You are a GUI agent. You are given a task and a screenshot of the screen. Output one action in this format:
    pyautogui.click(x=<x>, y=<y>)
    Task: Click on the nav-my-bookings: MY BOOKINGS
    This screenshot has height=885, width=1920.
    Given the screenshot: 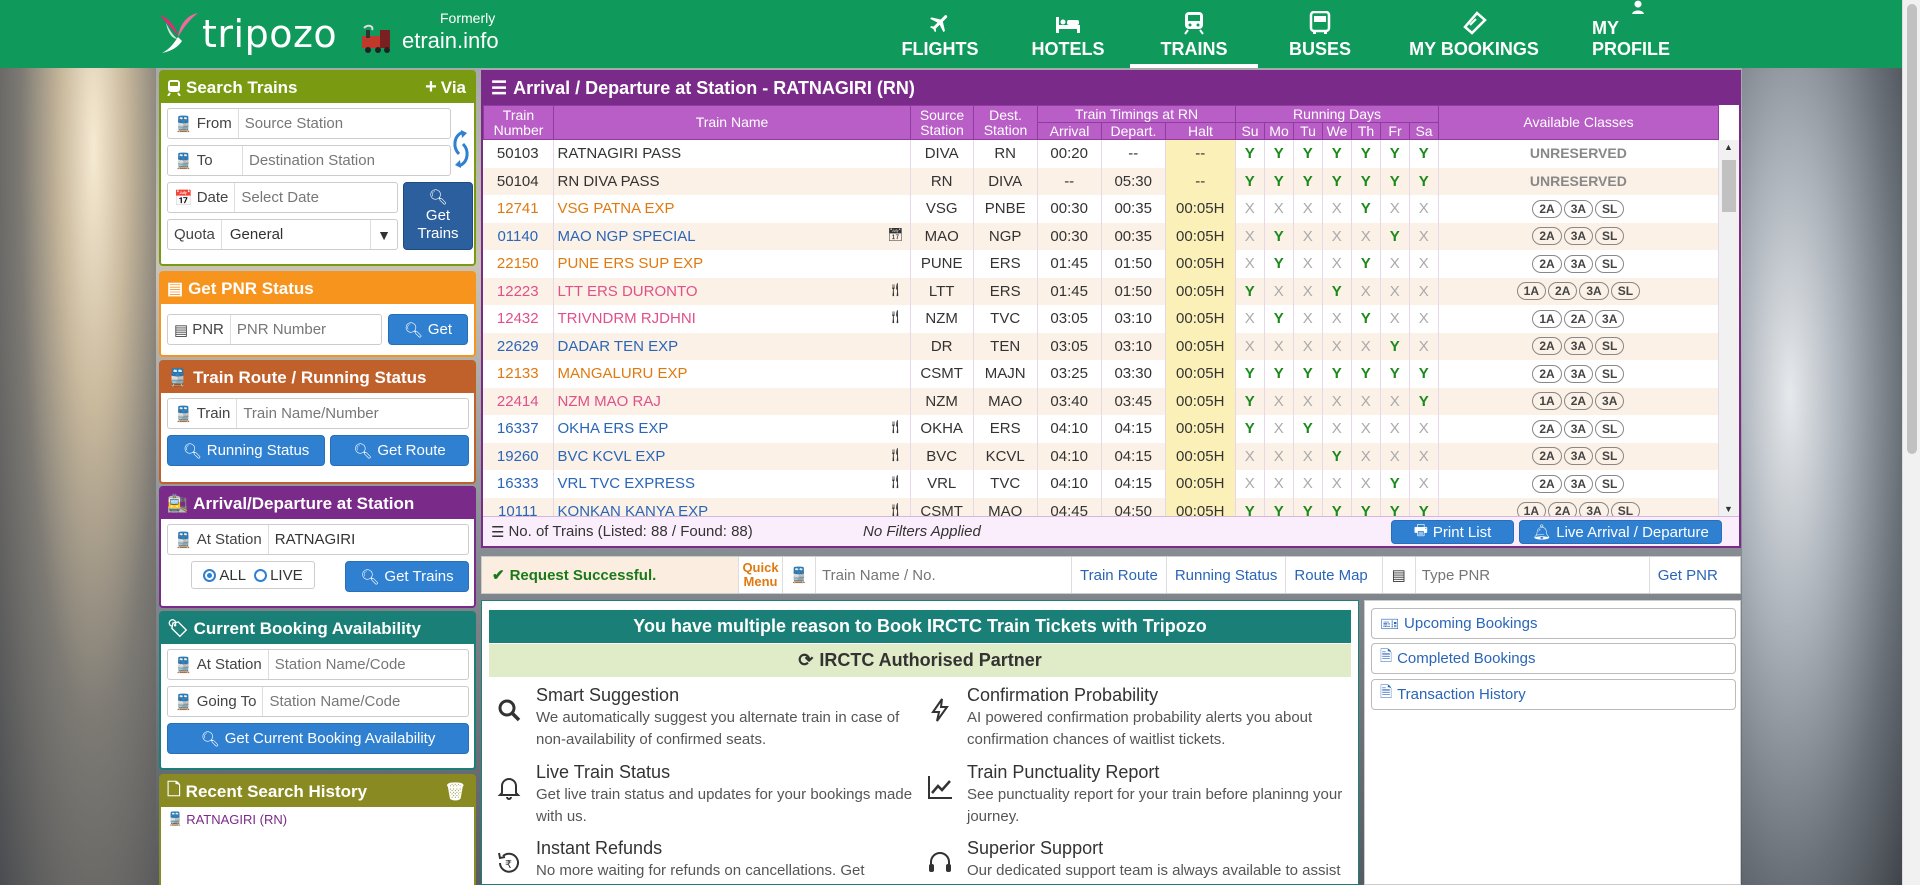 What is the action you would take?
    pyautogui.click(x=1474, y=34)
    